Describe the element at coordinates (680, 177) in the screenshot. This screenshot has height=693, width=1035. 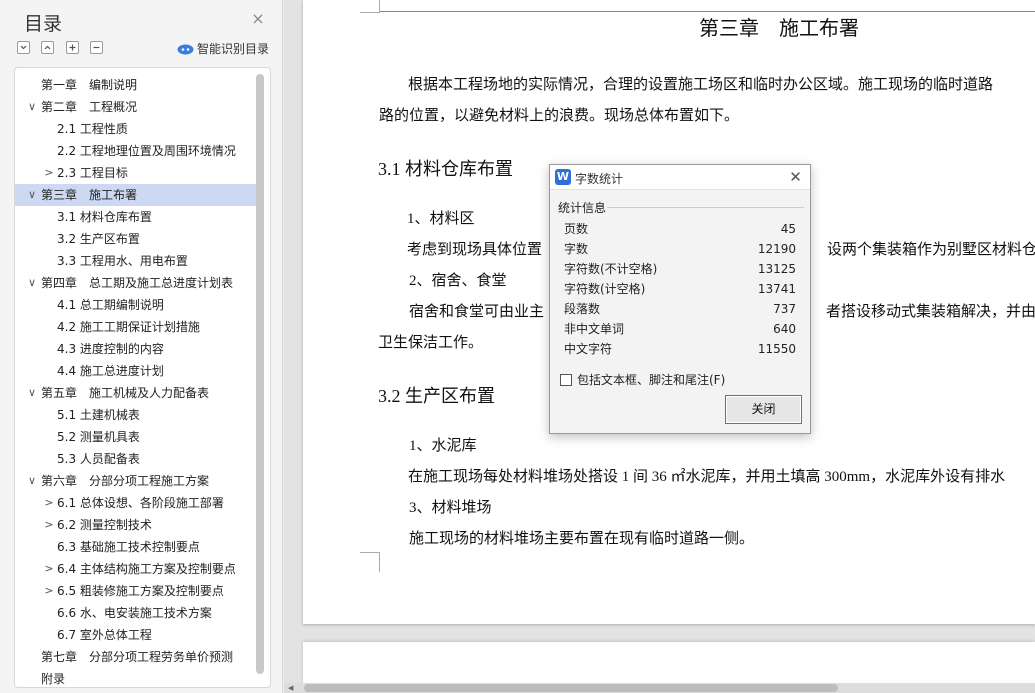
I see `dialog-titlebar: W 字数统计 ✕` at that location.